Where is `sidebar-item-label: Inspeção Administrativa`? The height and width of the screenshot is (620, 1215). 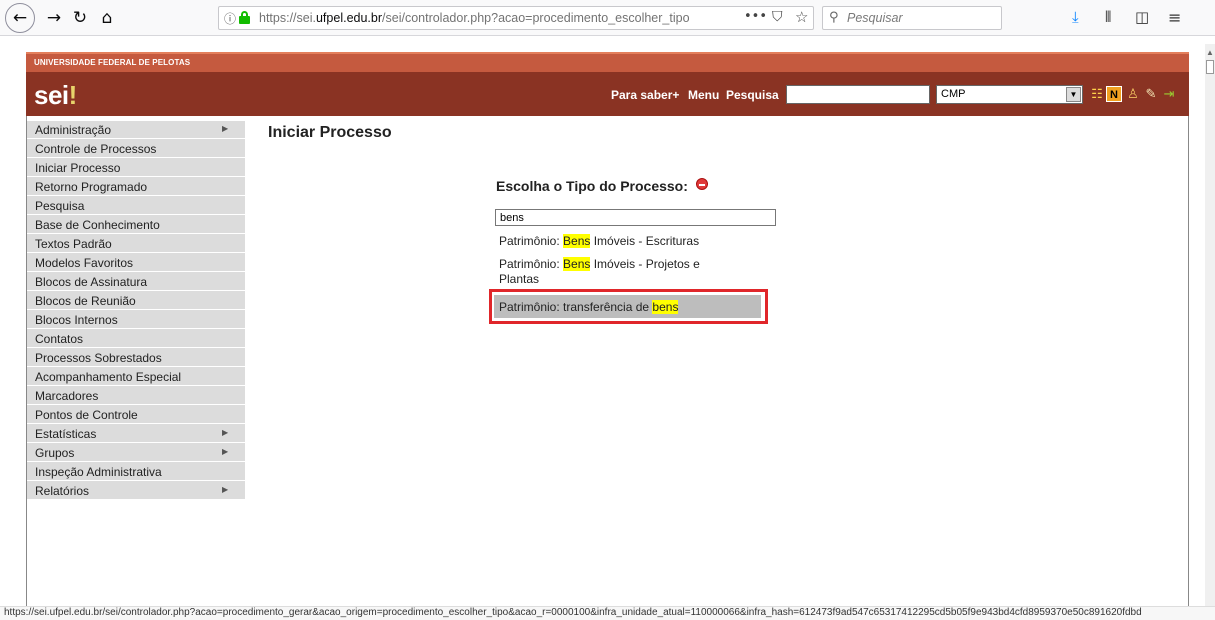 sidebar-item-label: Inspeção Administrativa is located at coordinates (98, 472).